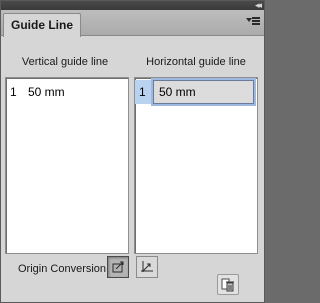 The width and height of the screenshot is (320, 303). Describe the element at coordinates (46, 92) in the screenshot. I see `row-value: 50 mm` at that location.